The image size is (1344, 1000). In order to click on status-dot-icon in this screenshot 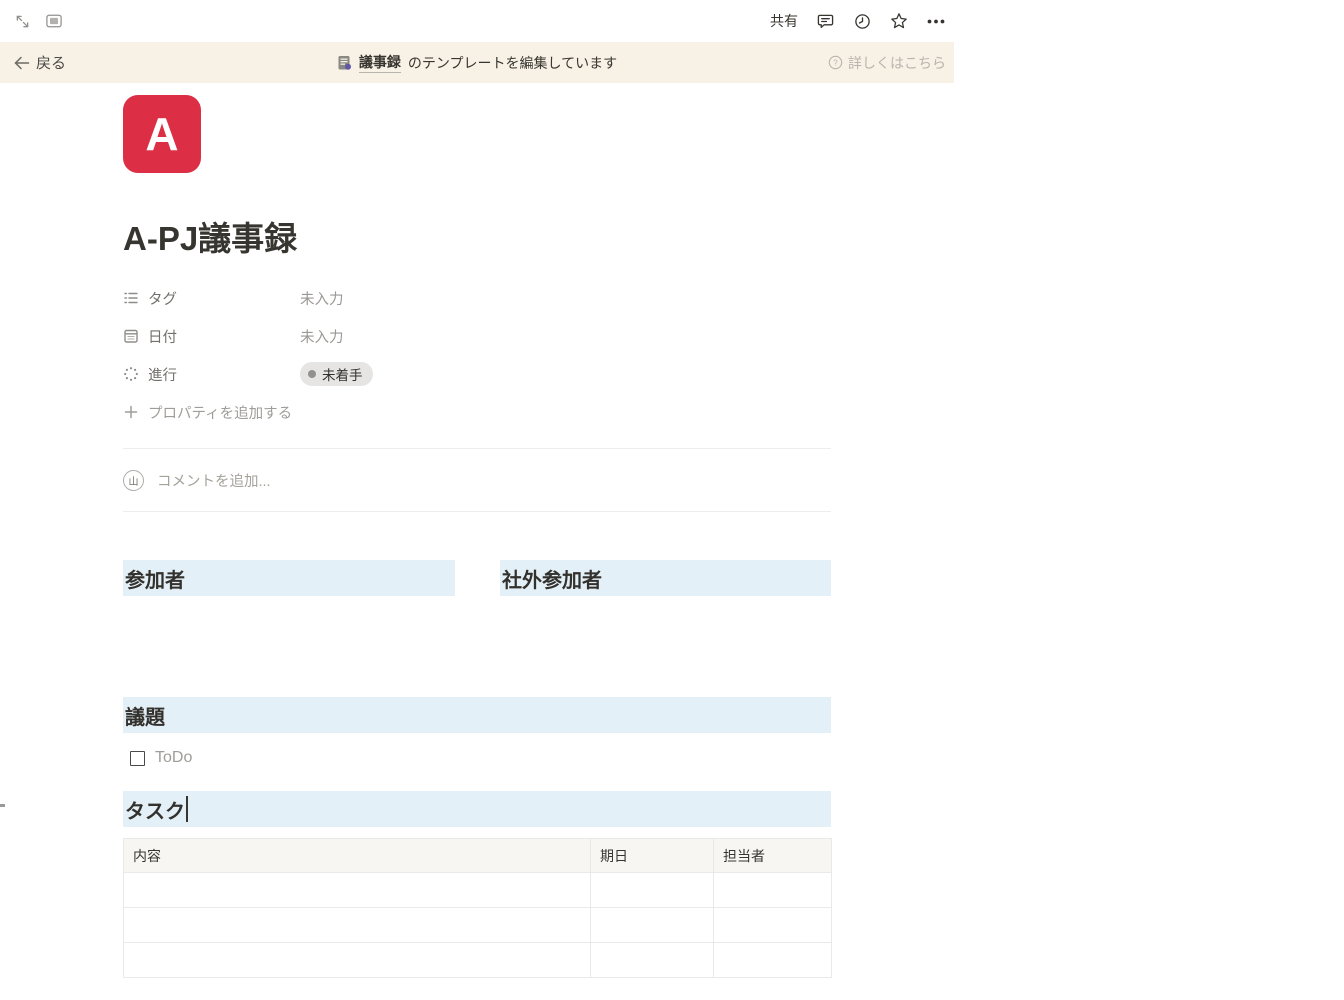, I will do `click(312, 374)`.